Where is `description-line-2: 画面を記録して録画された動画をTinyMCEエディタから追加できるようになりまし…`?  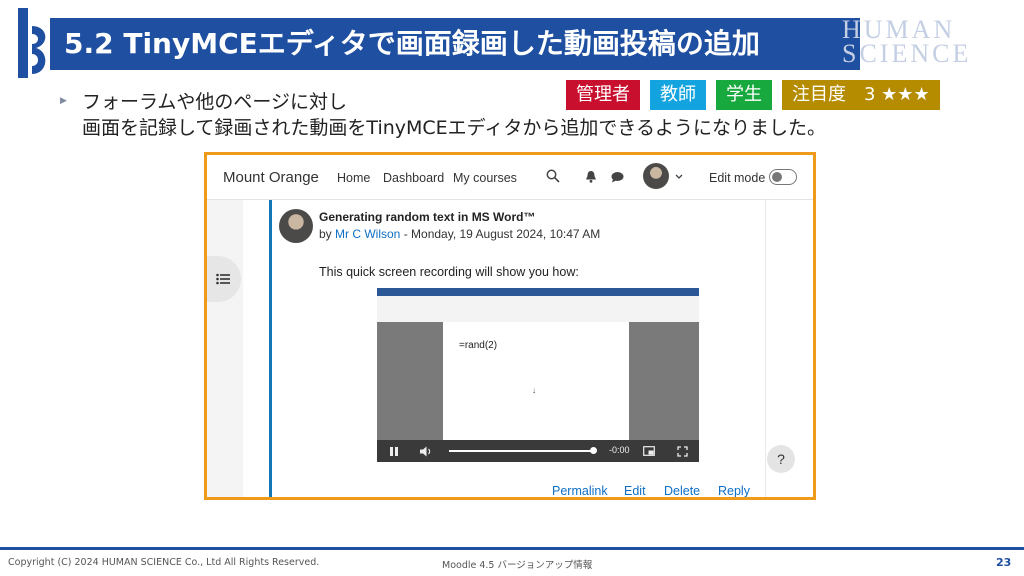 description-line-2: 画面を記録して録画された動画をTinyMCEエディタから追加できるようになりまし… is located at coordinates (454, 128).